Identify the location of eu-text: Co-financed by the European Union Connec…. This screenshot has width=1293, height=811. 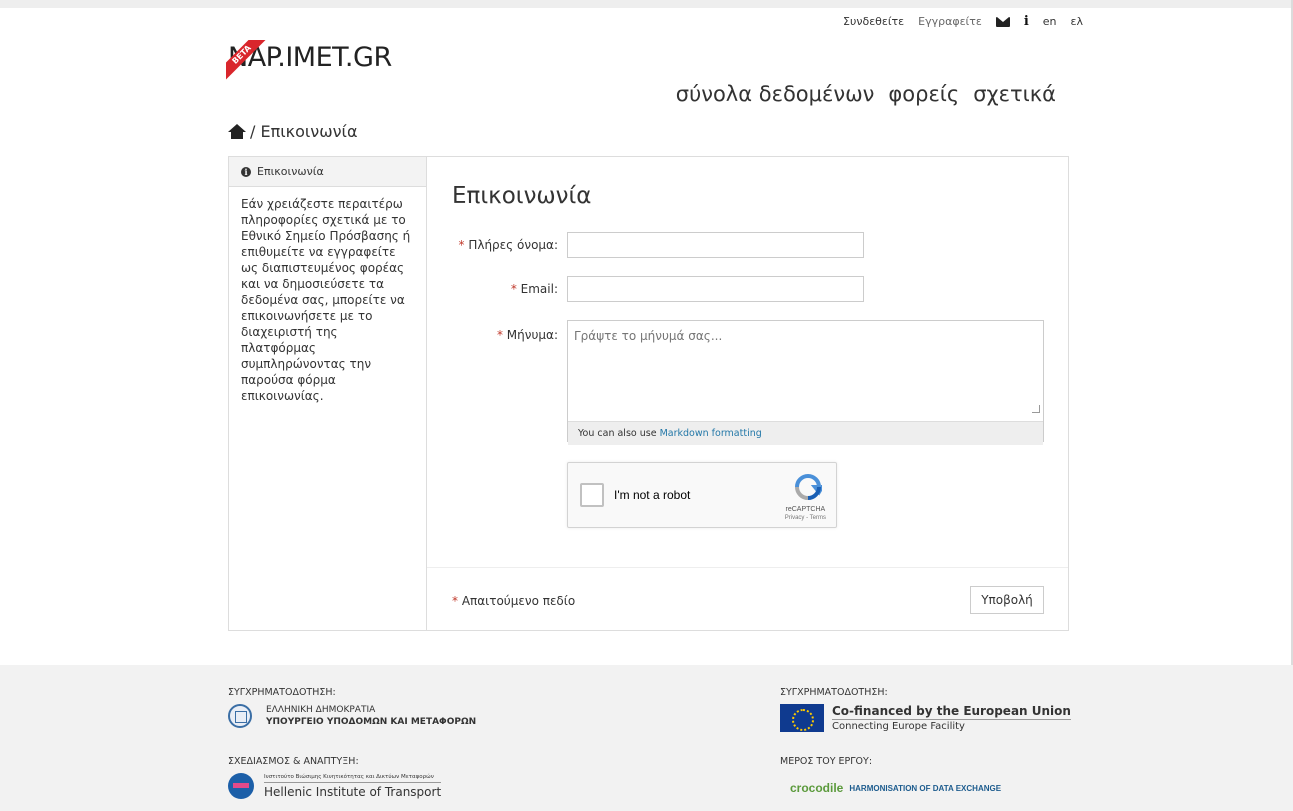
(951, 718).